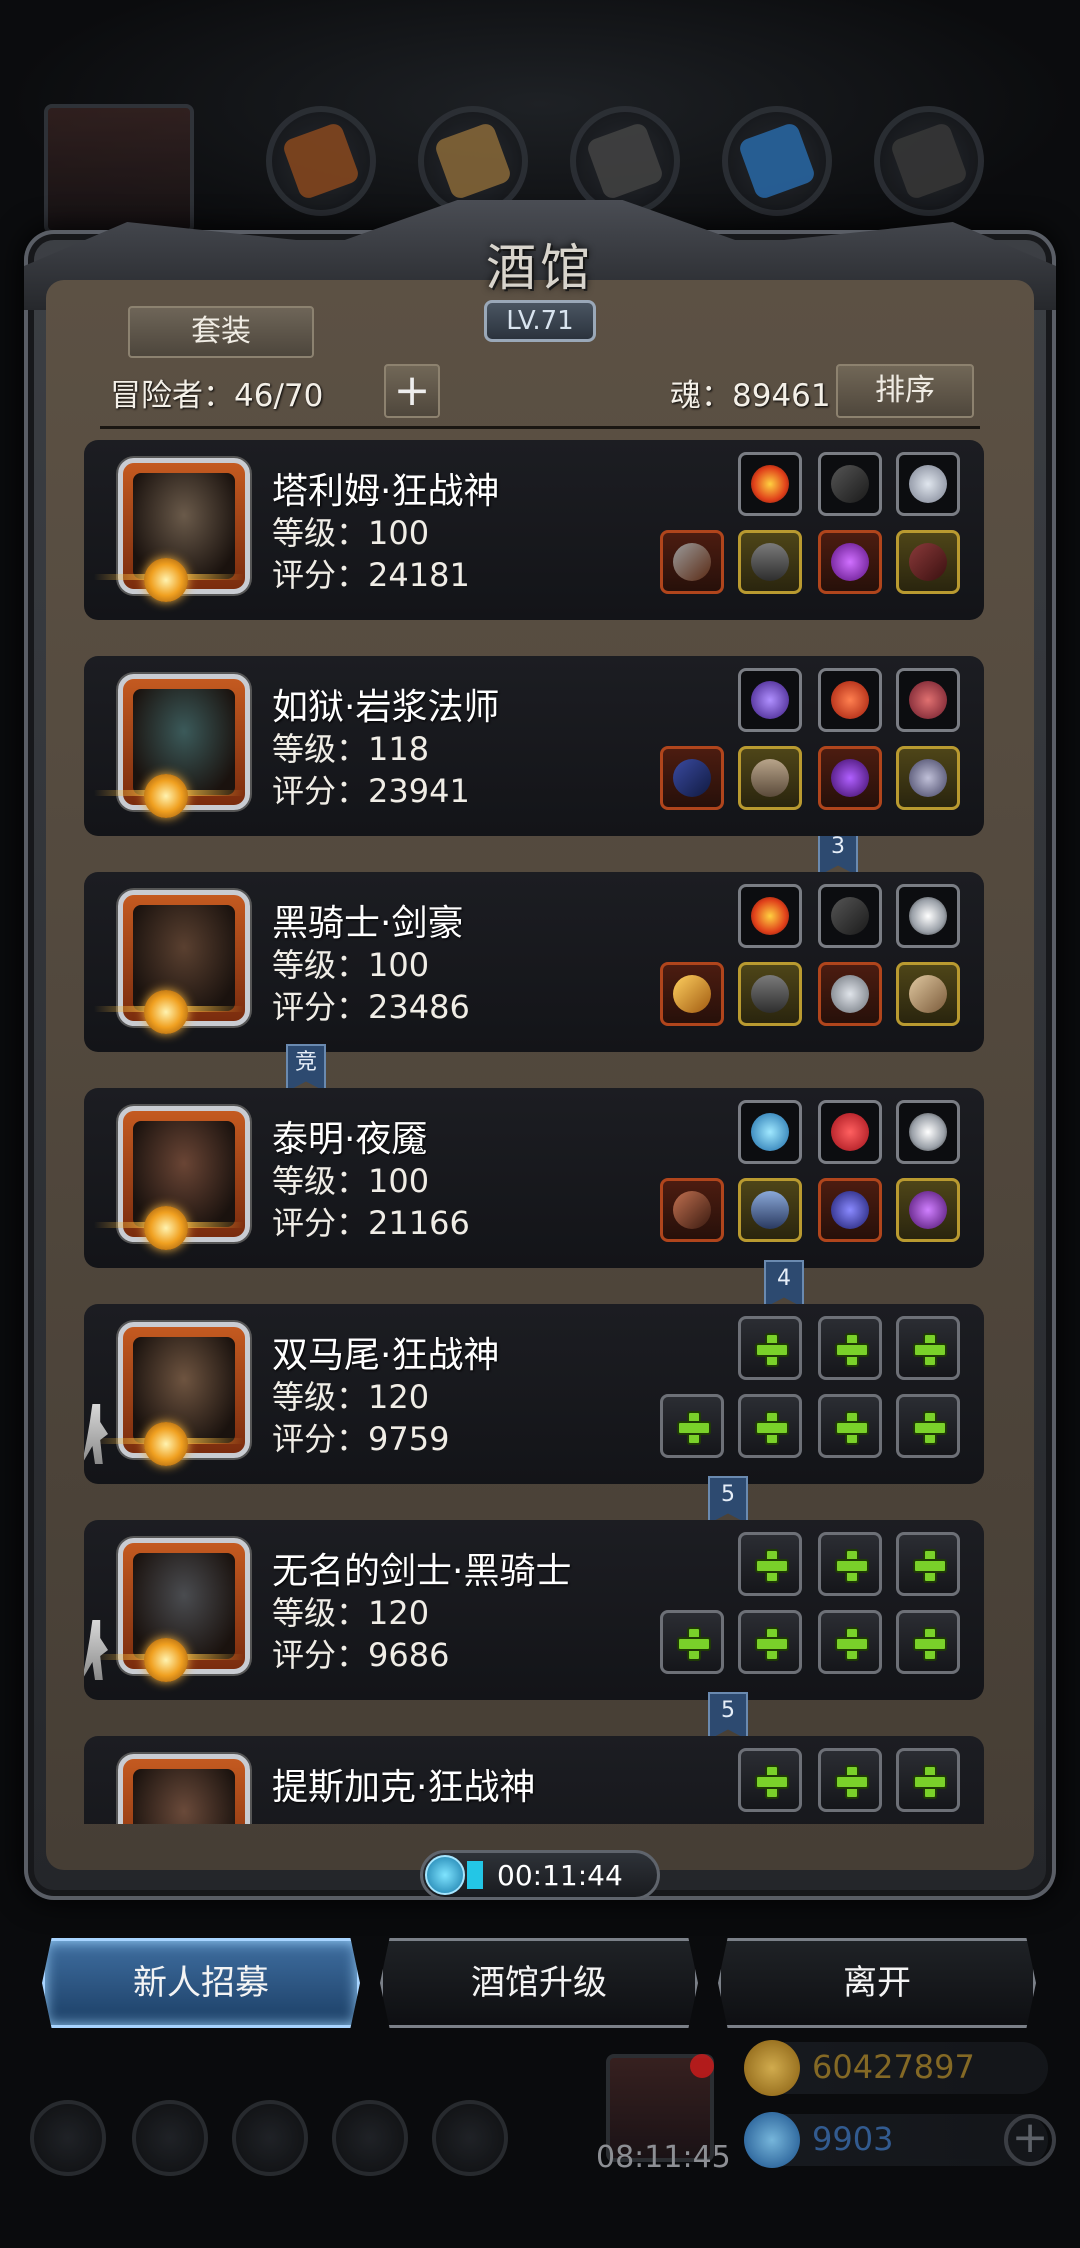 The height and width of the screenshot is (2248, 1080). What do you see at coordinates (221, 332) in the screenshot?
I see `equipment-set-button: 套装` at bounding box center [221, 332].